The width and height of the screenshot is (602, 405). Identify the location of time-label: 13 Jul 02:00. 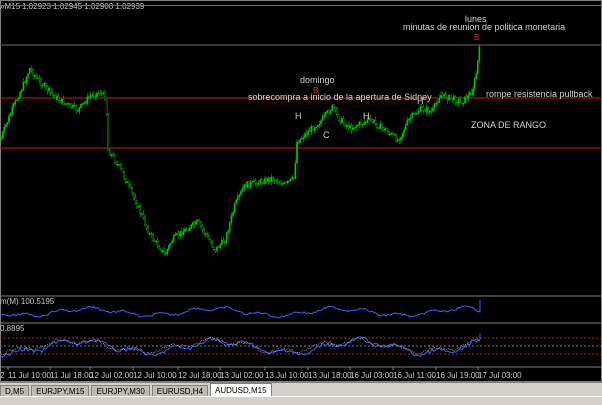
(242, 375).